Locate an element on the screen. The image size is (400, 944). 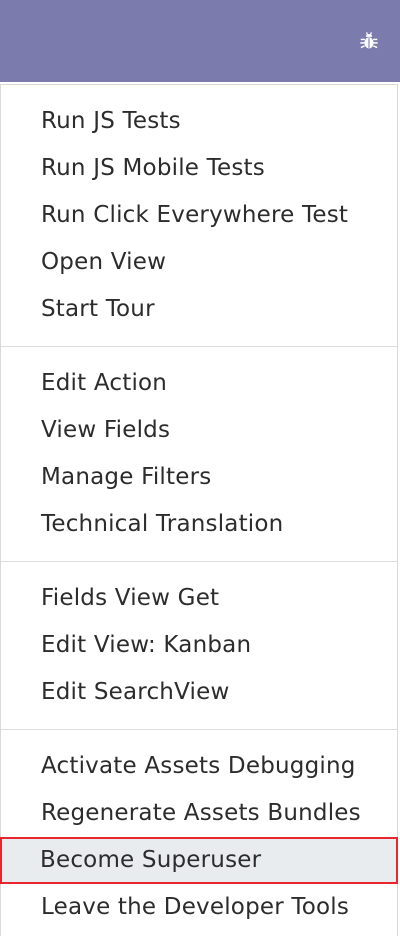
menu-item-edit-action: Edit Action is located at coordinates (199, 383).